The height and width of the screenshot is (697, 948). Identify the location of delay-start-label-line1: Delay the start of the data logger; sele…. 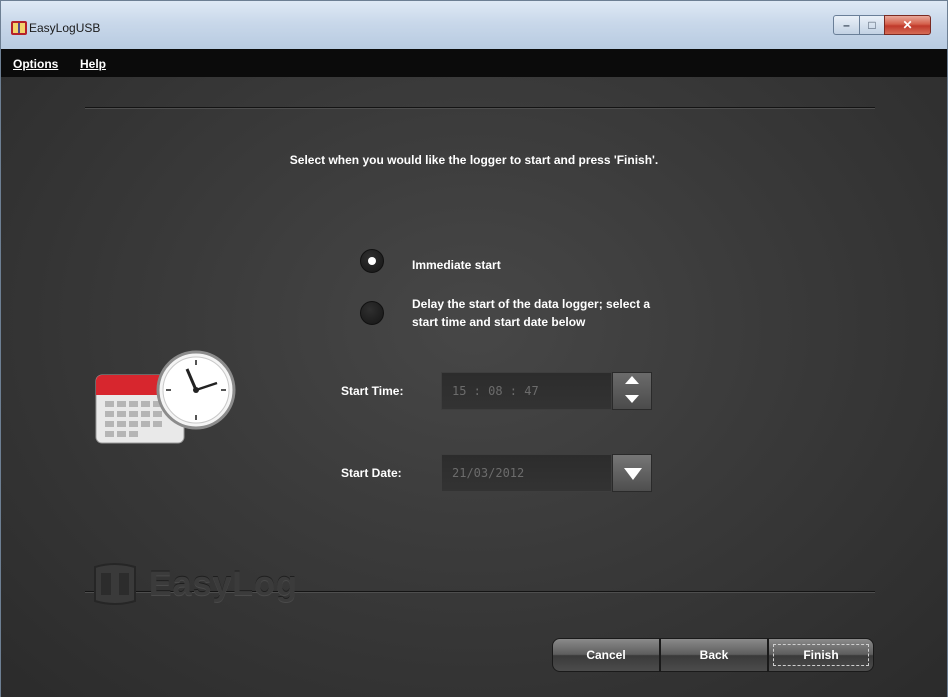
(531, 304).